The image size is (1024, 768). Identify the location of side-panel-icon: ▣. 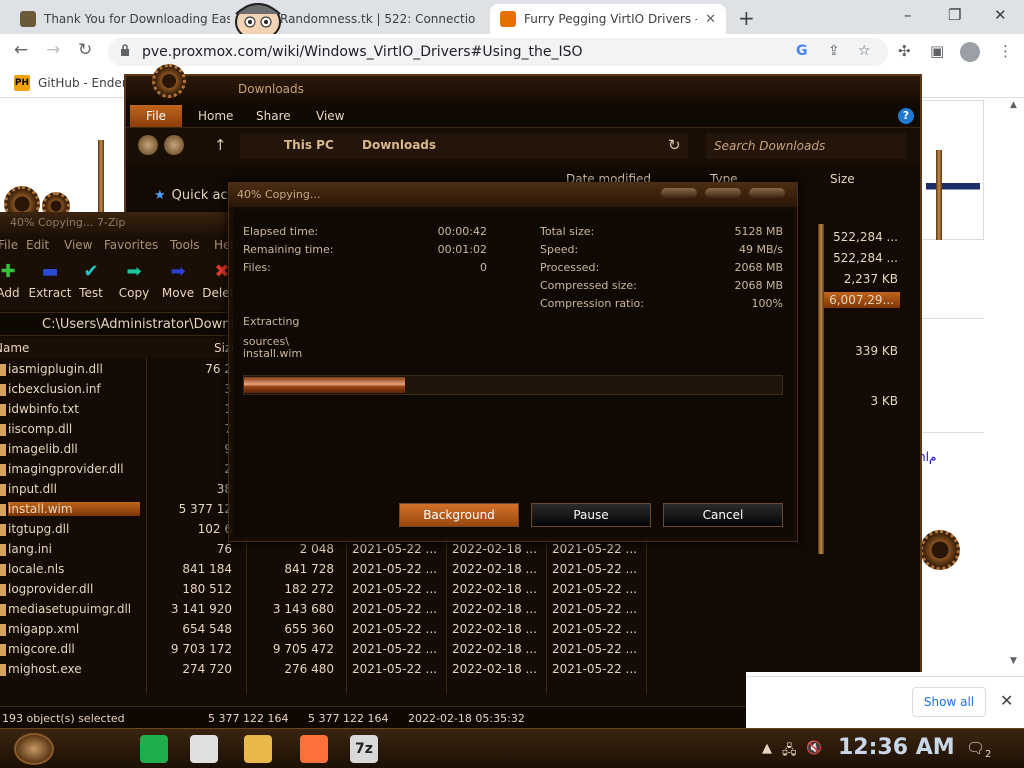
(937, 51).